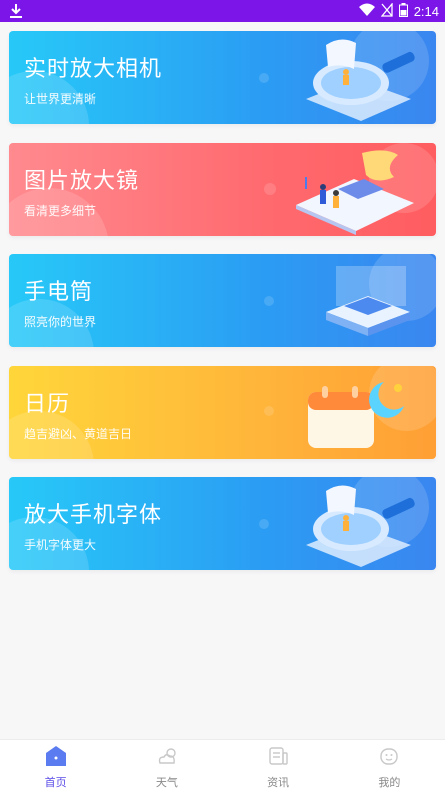  Describe the element at coordinates (356, 415) in the screenshot. I see `calendar-illustration-icon` at that location.